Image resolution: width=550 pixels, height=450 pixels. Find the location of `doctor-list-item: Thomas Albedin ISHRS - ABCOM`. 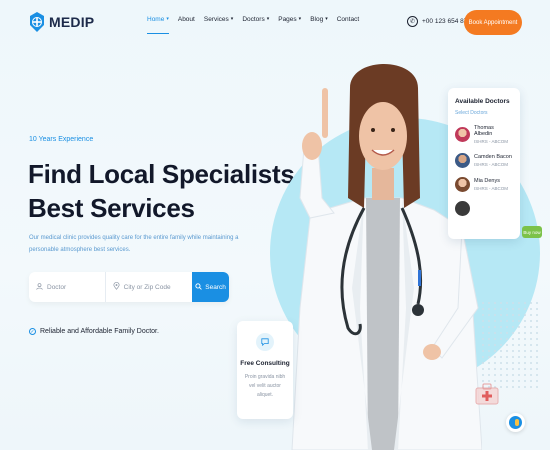

doctor-list-item: Thomas Albedin ISHRS - ABCOM is located at coordinates (484, 134).